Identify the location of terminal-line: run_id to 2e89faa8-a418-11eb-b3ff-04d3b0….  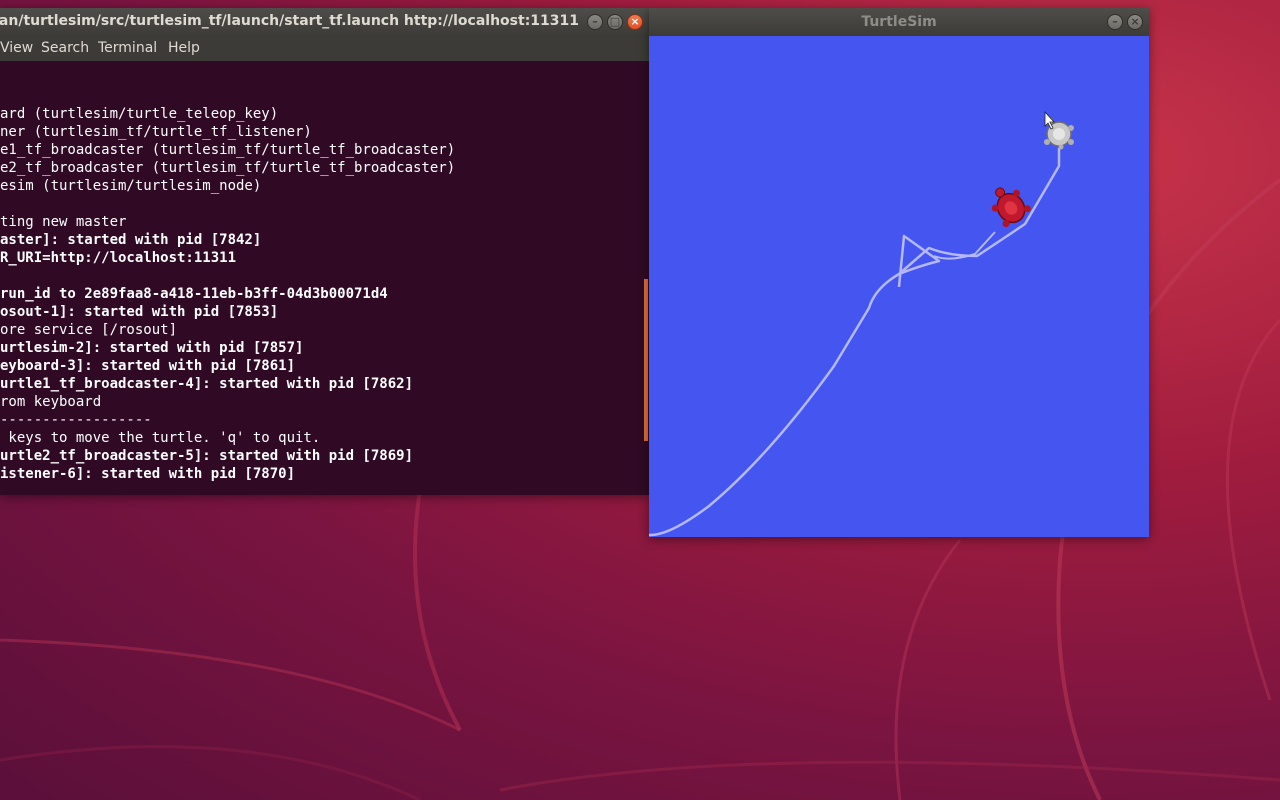
(194, 294).